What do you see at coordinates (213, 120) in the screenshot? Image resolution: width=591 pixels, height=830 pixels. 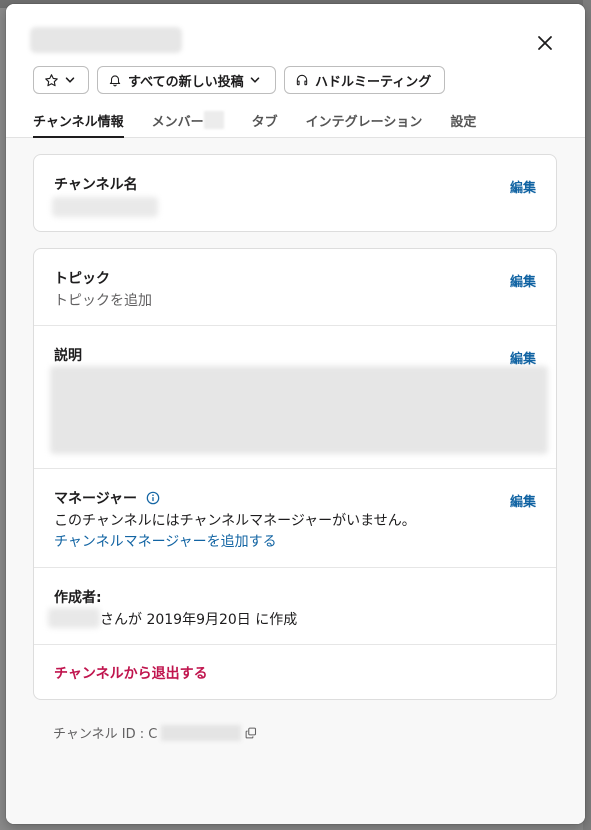 I see `member-count-redacted` at bounding box center [213, 120].